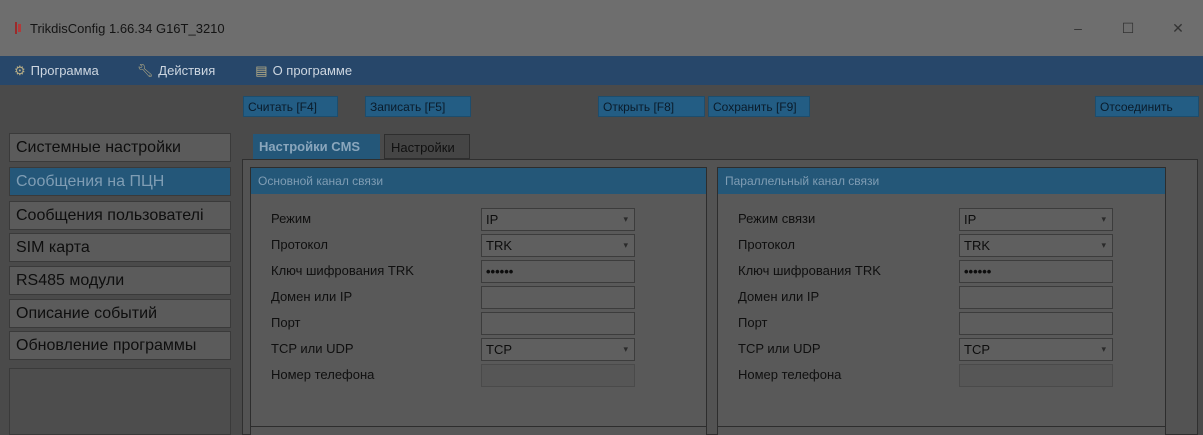 The width and height of the screenshot is (1203, 435). Describe the element at coordinates (558, 219) in the screenshot. I see `main-mode-select: IP ▾` at that location.